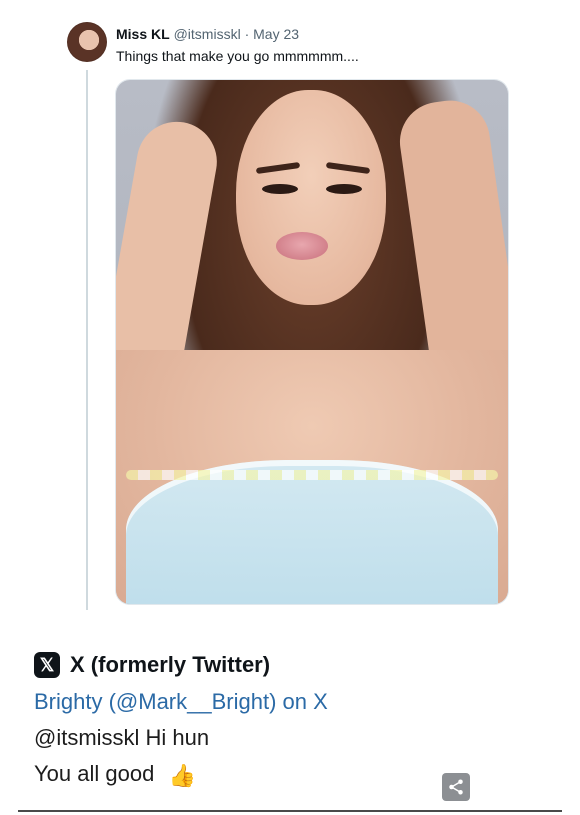 This screenshot has width=580, height=815. Describe the element at coordinates (94, 773) in the screenshot. I see `embed-line-2-text: You all good` at that location.